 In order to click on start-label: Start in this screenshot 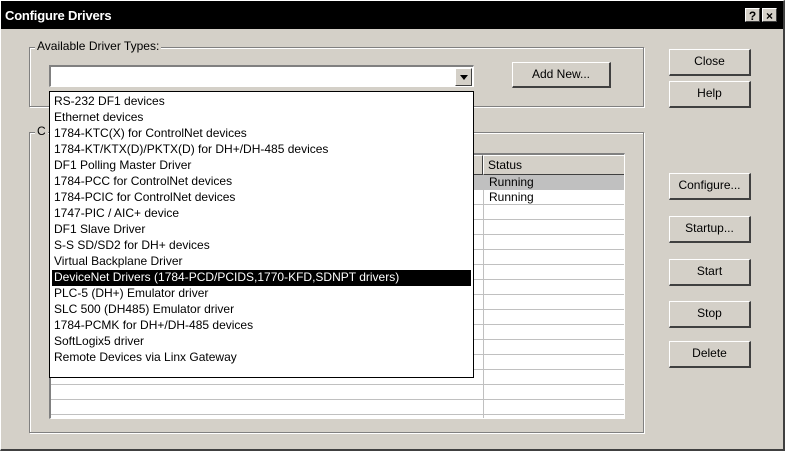, I will do `click(709, 271)`.